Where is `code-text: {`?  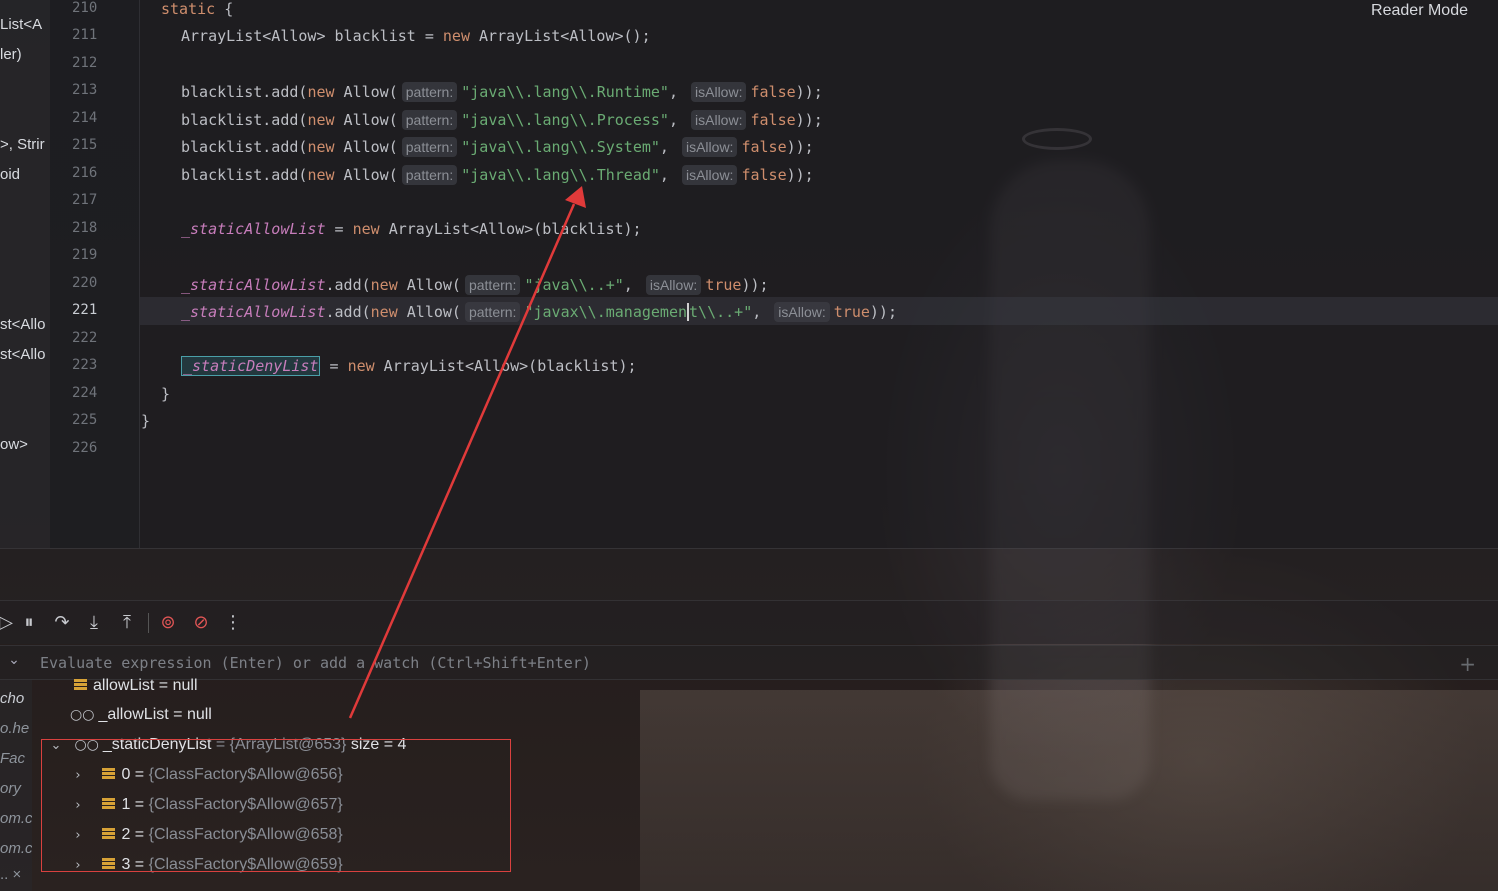
code-text: { is located at coordinates (224, 9).